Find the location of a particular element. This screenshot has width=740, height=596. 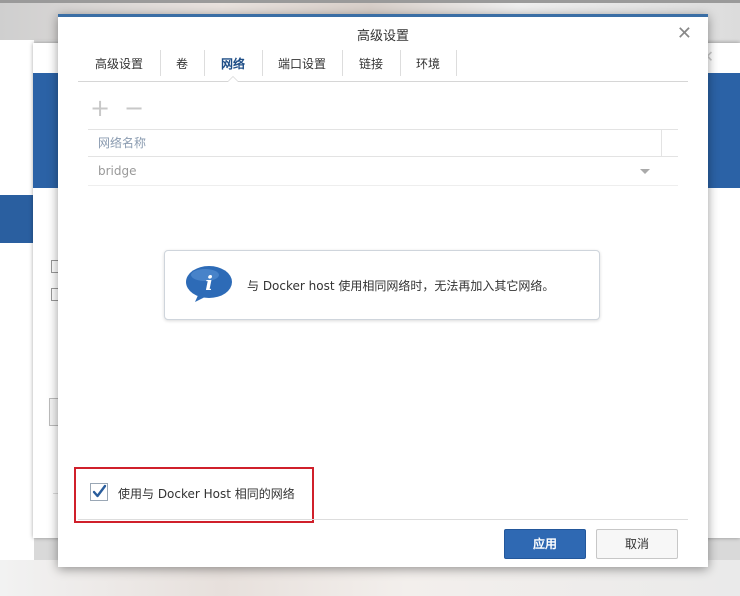

tab-port-settings: 端口设置 is located at coordinates (302, 65).